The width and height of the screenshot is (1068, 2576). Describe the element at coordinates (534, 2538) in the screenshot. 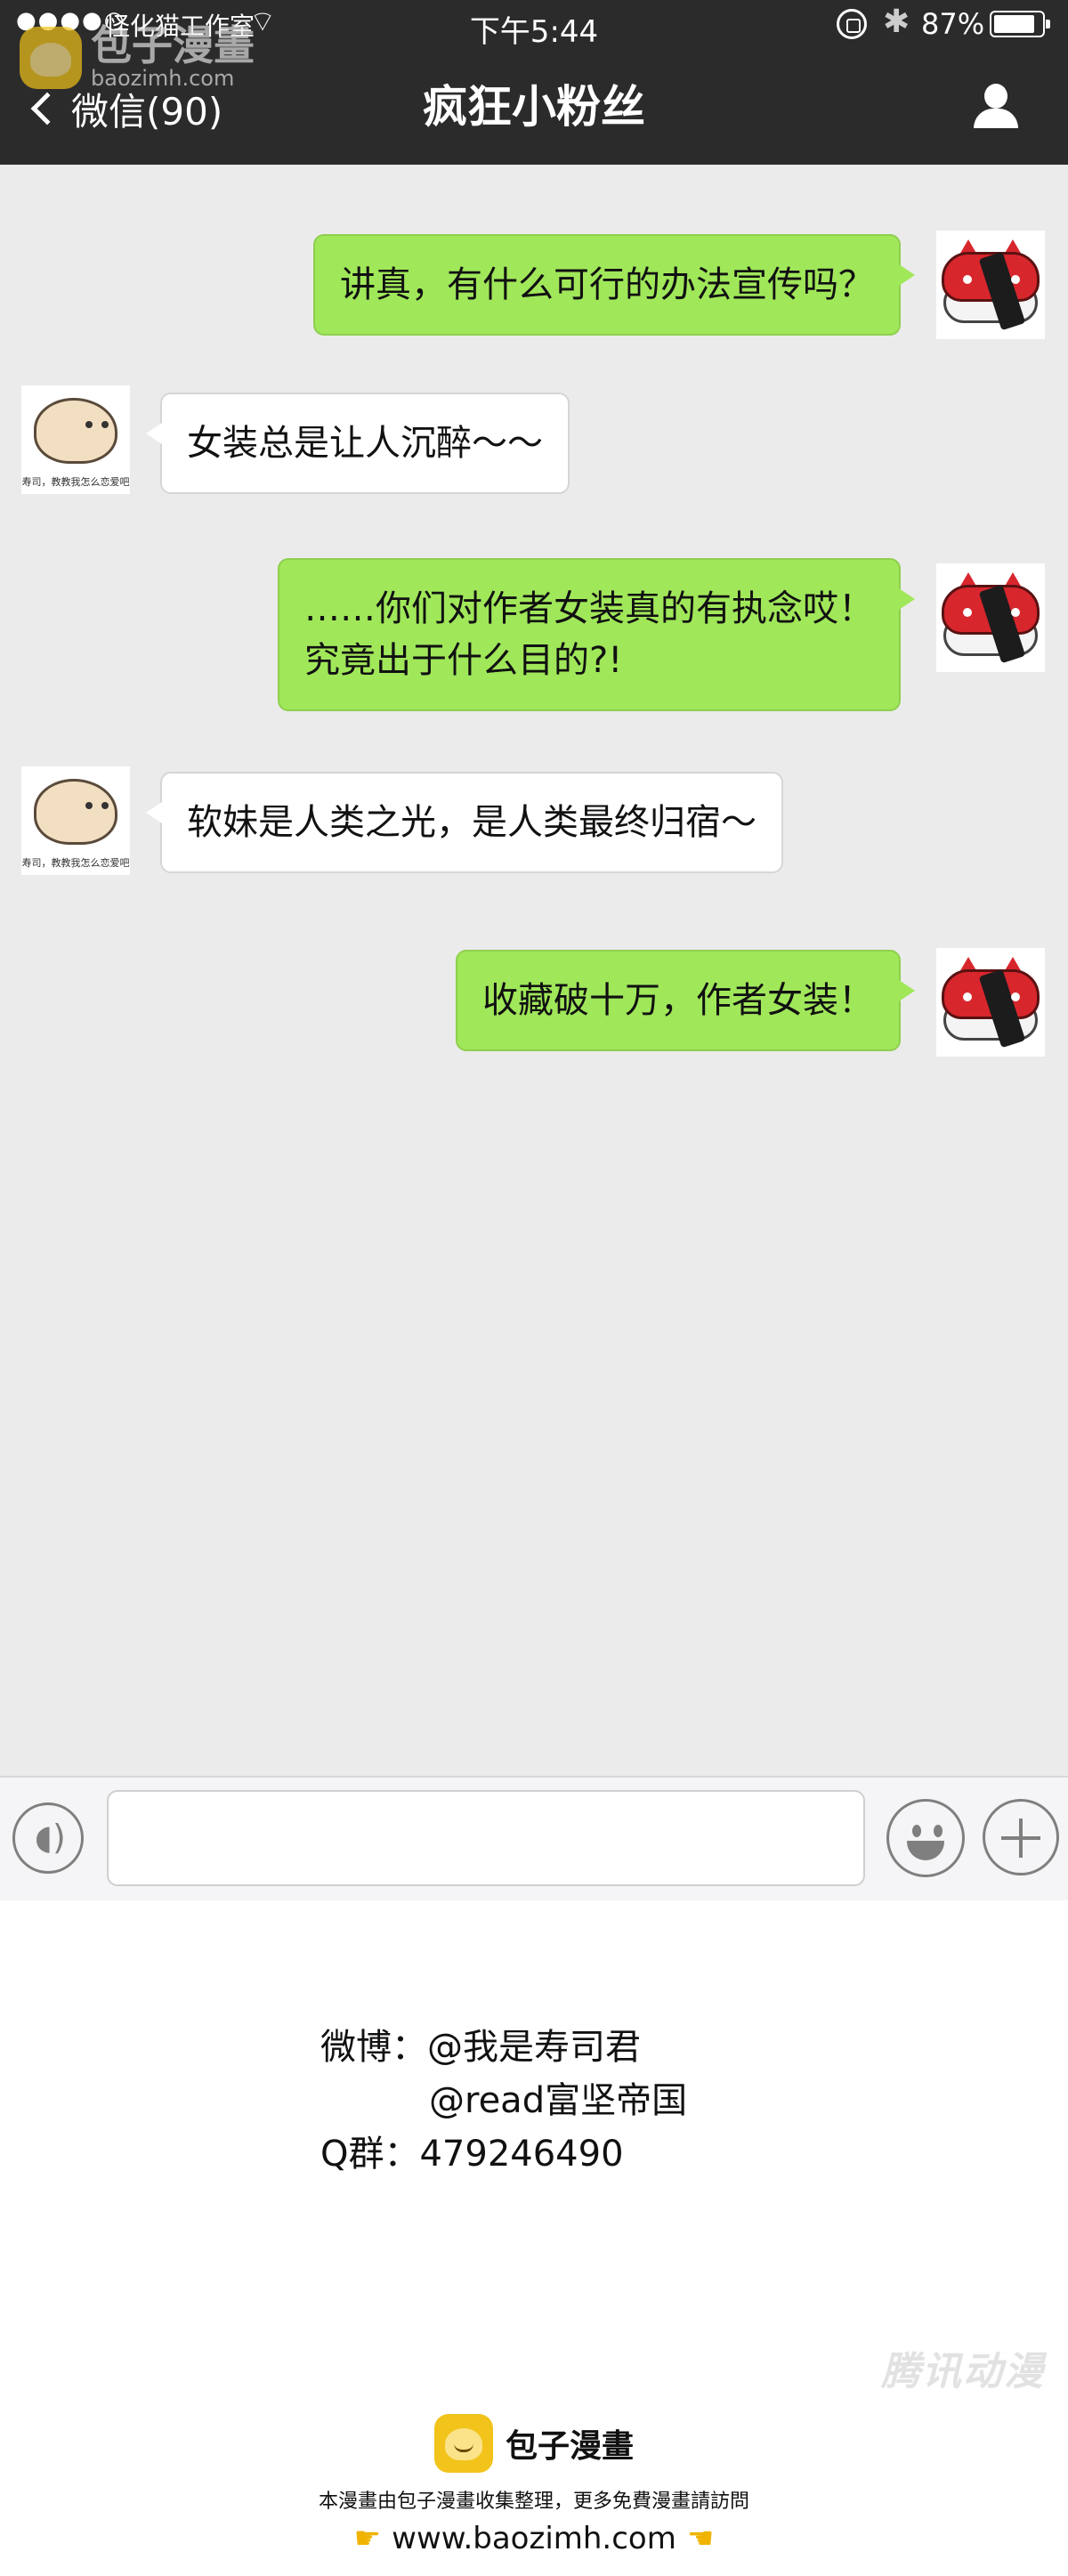

I see `footer-link: www.baozimh.com` at that location.